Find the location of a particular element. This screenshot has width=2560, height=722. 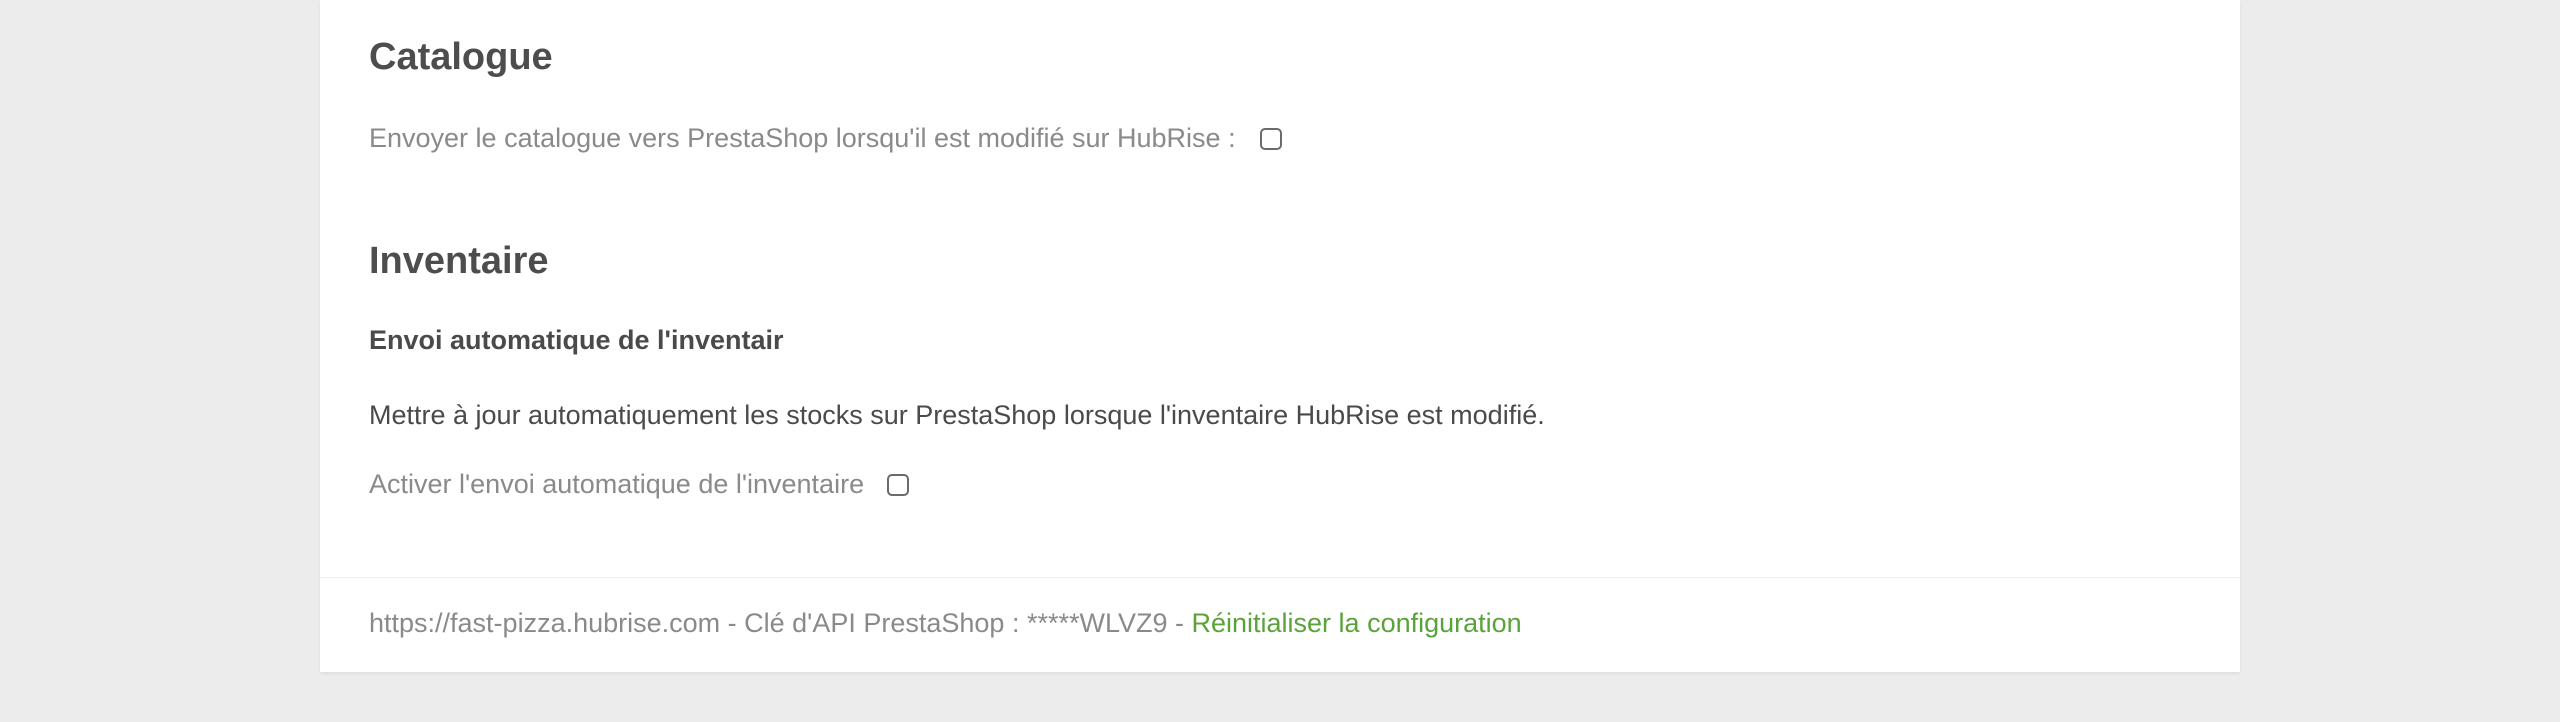

inventory-activate-checkbox is located at coordinates (898, 484).